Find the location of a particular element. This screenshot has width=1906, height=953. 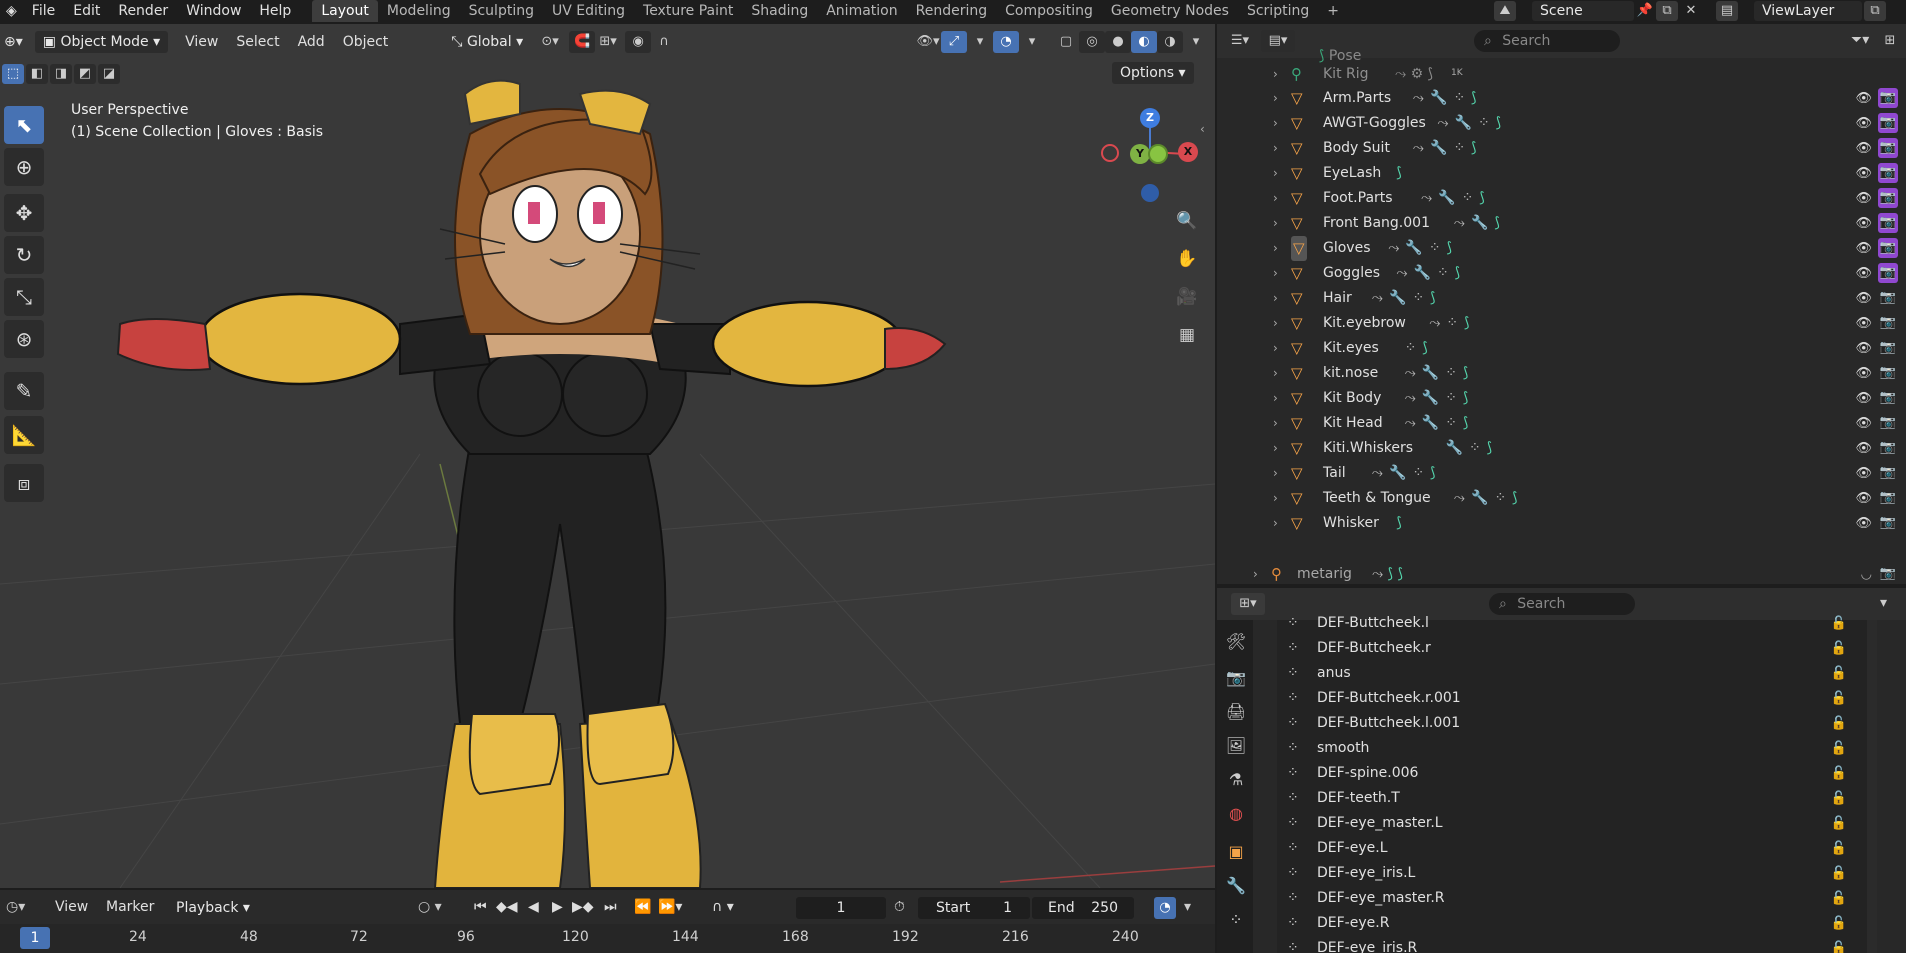

vertex-group-row: ⁘ smooth 🔓 is located at coordinates (1567, 748).